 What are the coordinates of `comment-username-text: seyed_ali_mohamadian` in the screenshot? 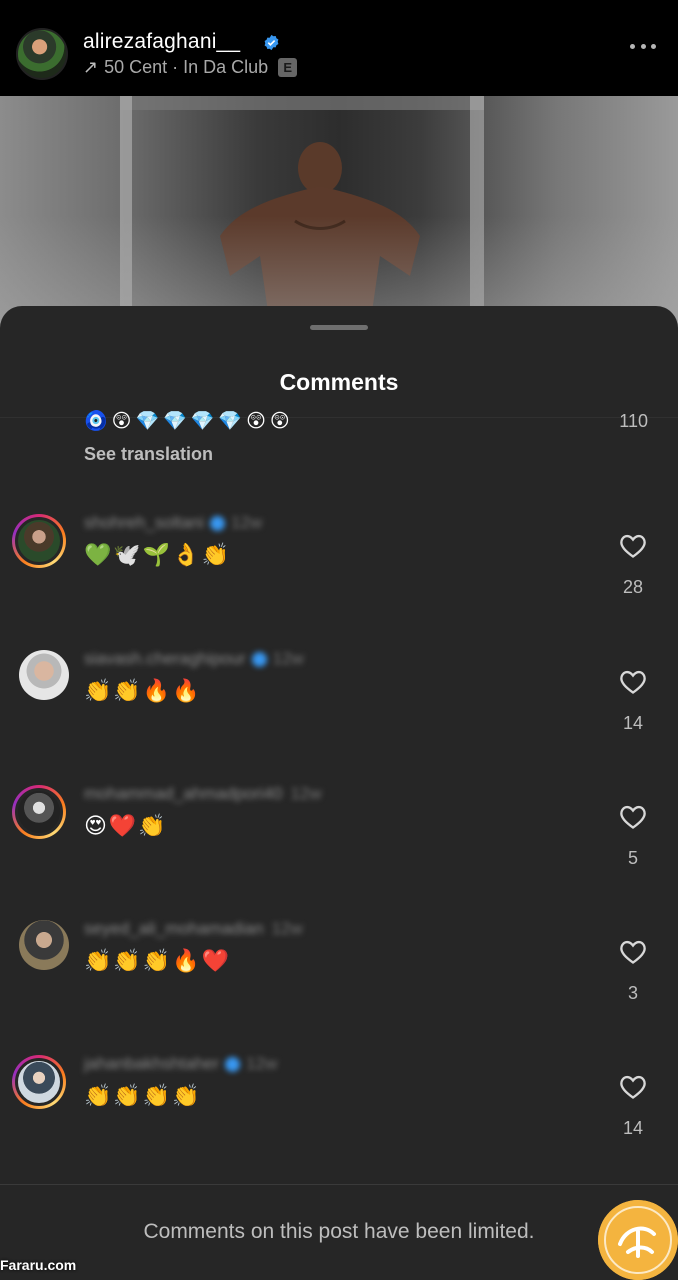 It's located at (174, 928).